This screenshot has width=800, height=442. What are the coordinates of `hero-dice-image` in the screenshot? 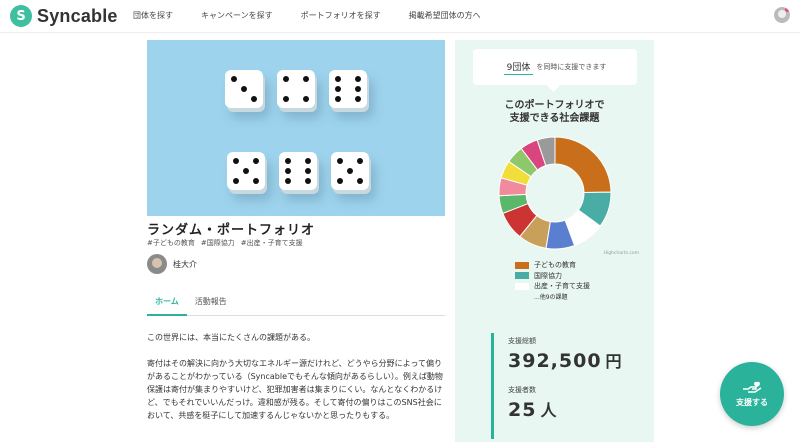 It's located at (296, 128).